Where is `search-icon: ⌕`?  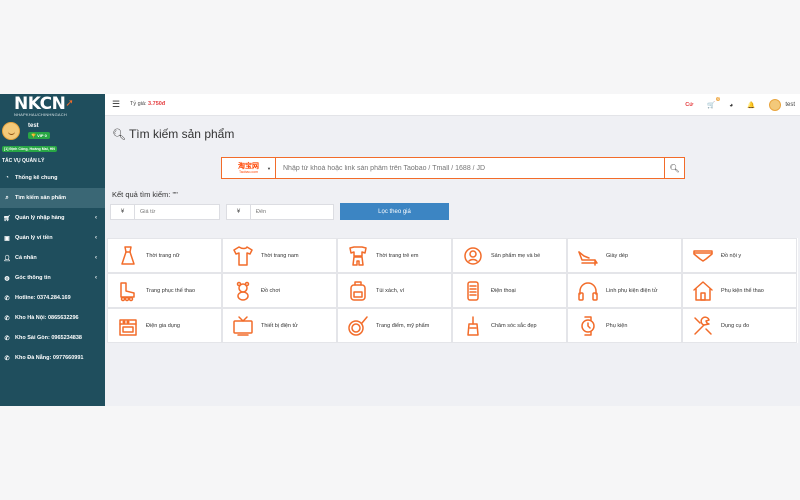 search-icon: ⌕ is located at coordinates (7, 197).